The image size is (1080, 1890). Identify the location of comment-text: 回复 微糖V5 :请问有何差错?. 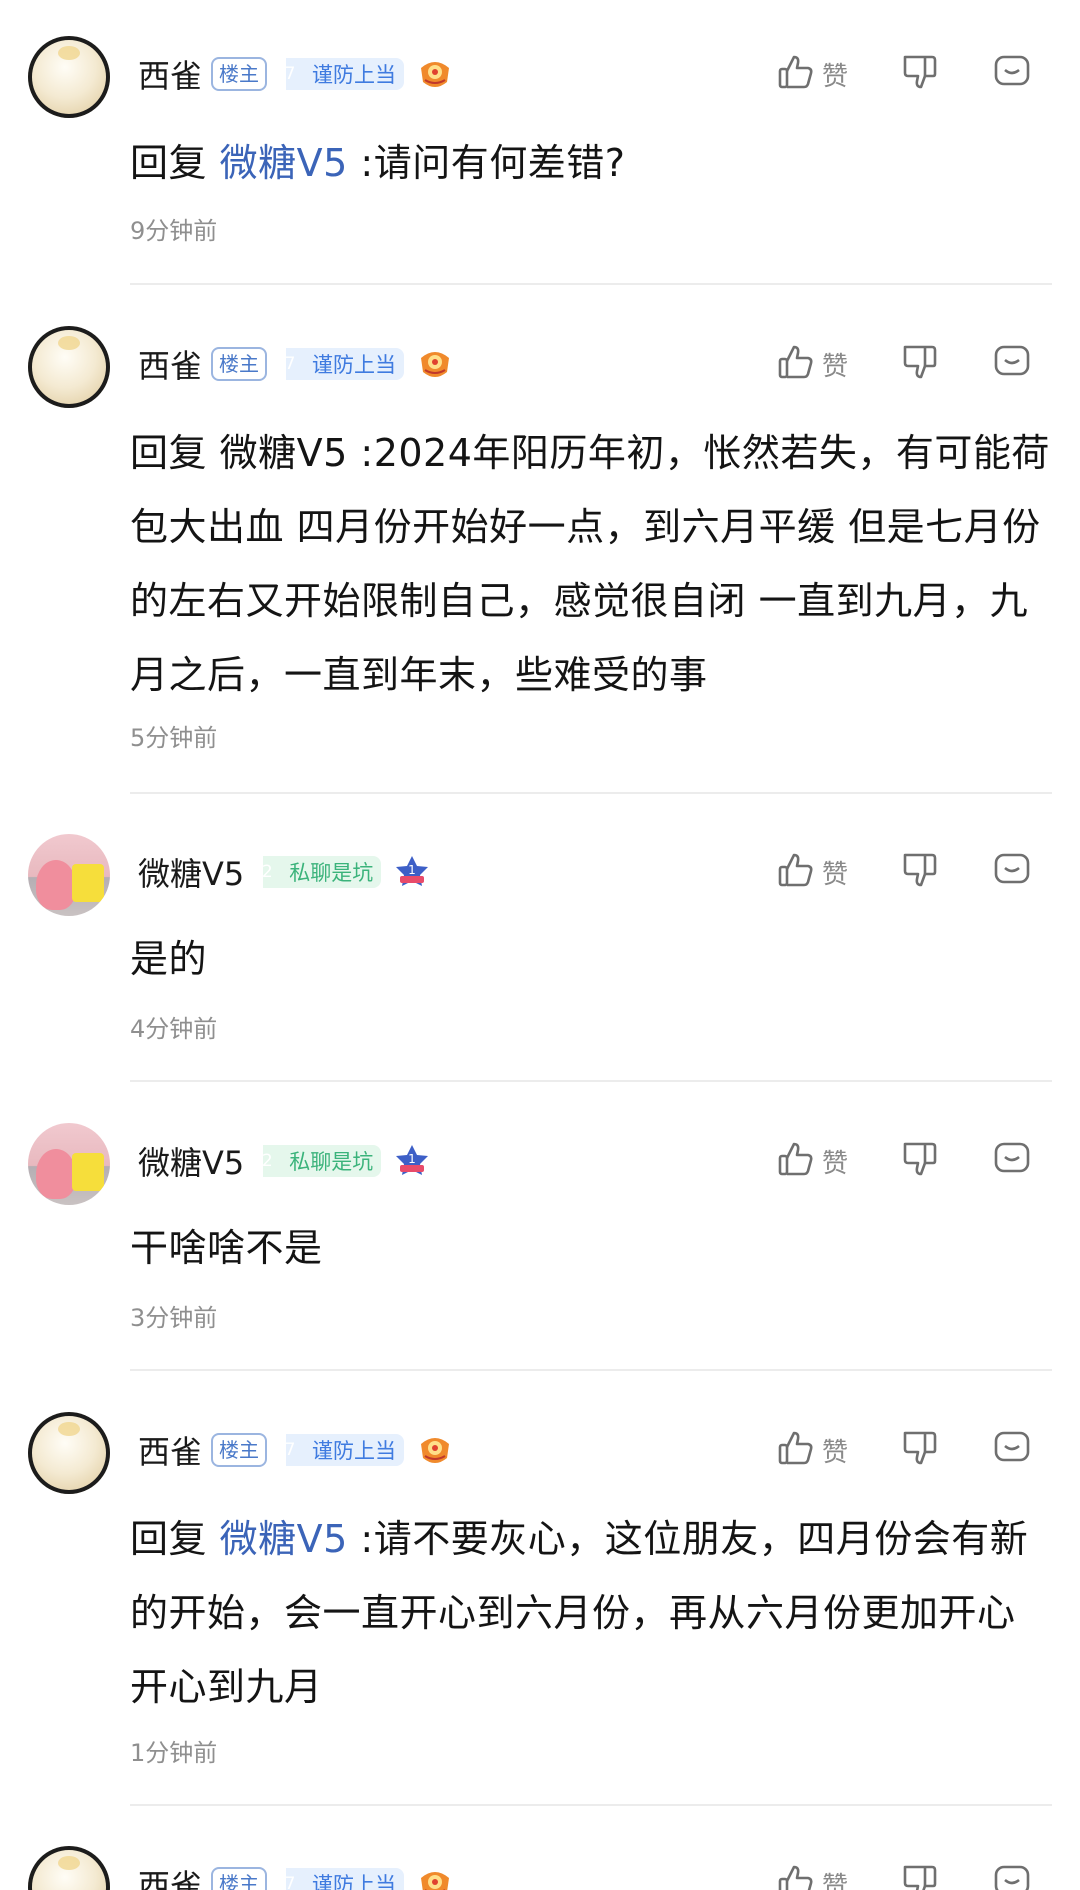
(590, 163).